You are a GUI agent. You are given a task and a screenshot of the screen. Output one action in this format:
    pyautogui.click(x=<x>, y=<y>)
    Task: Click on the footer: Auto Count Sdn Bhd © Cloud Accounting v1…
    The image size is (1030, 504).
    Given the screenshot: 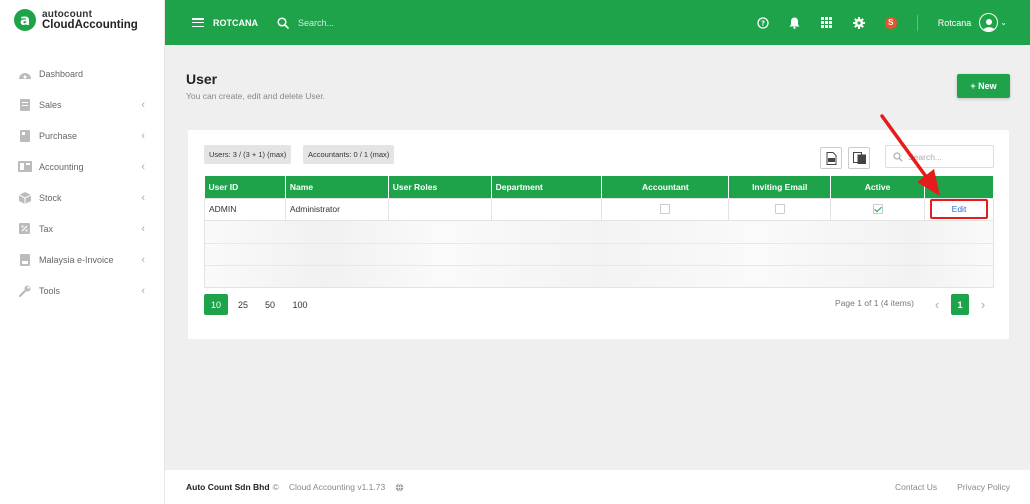 What is the action you would take?
    pyautogui.click(x=597, y=487)
    